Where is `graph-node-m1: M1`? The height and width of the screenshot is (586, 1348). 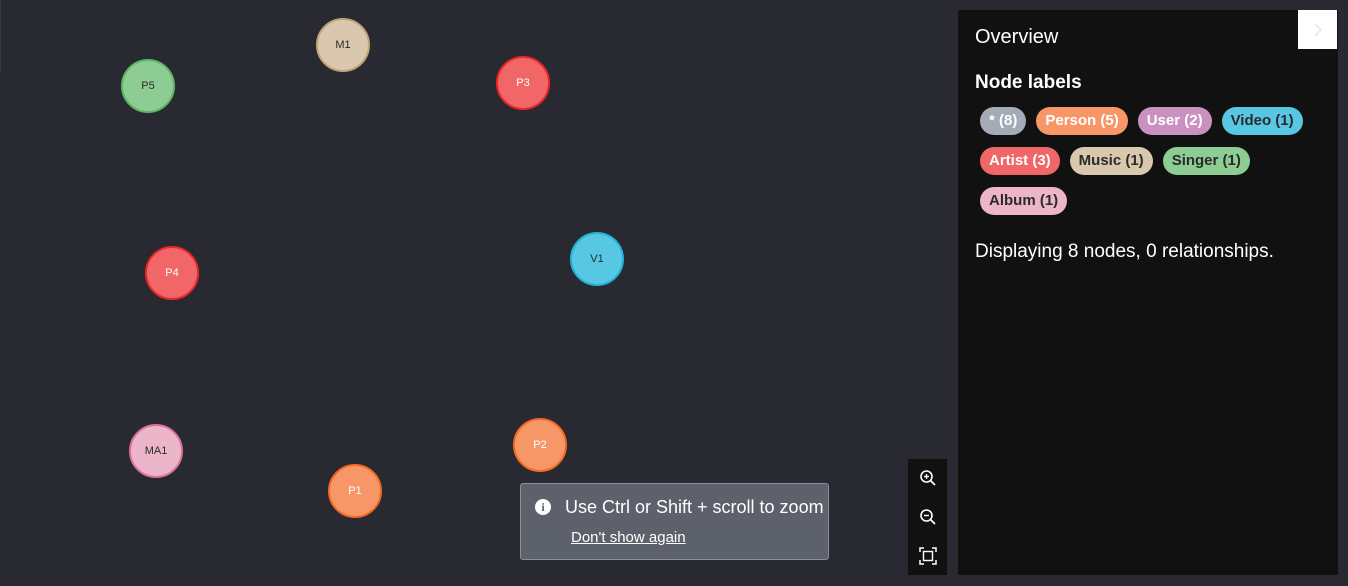
graph-node-m1: M1 is located at coordinates (343, 45).